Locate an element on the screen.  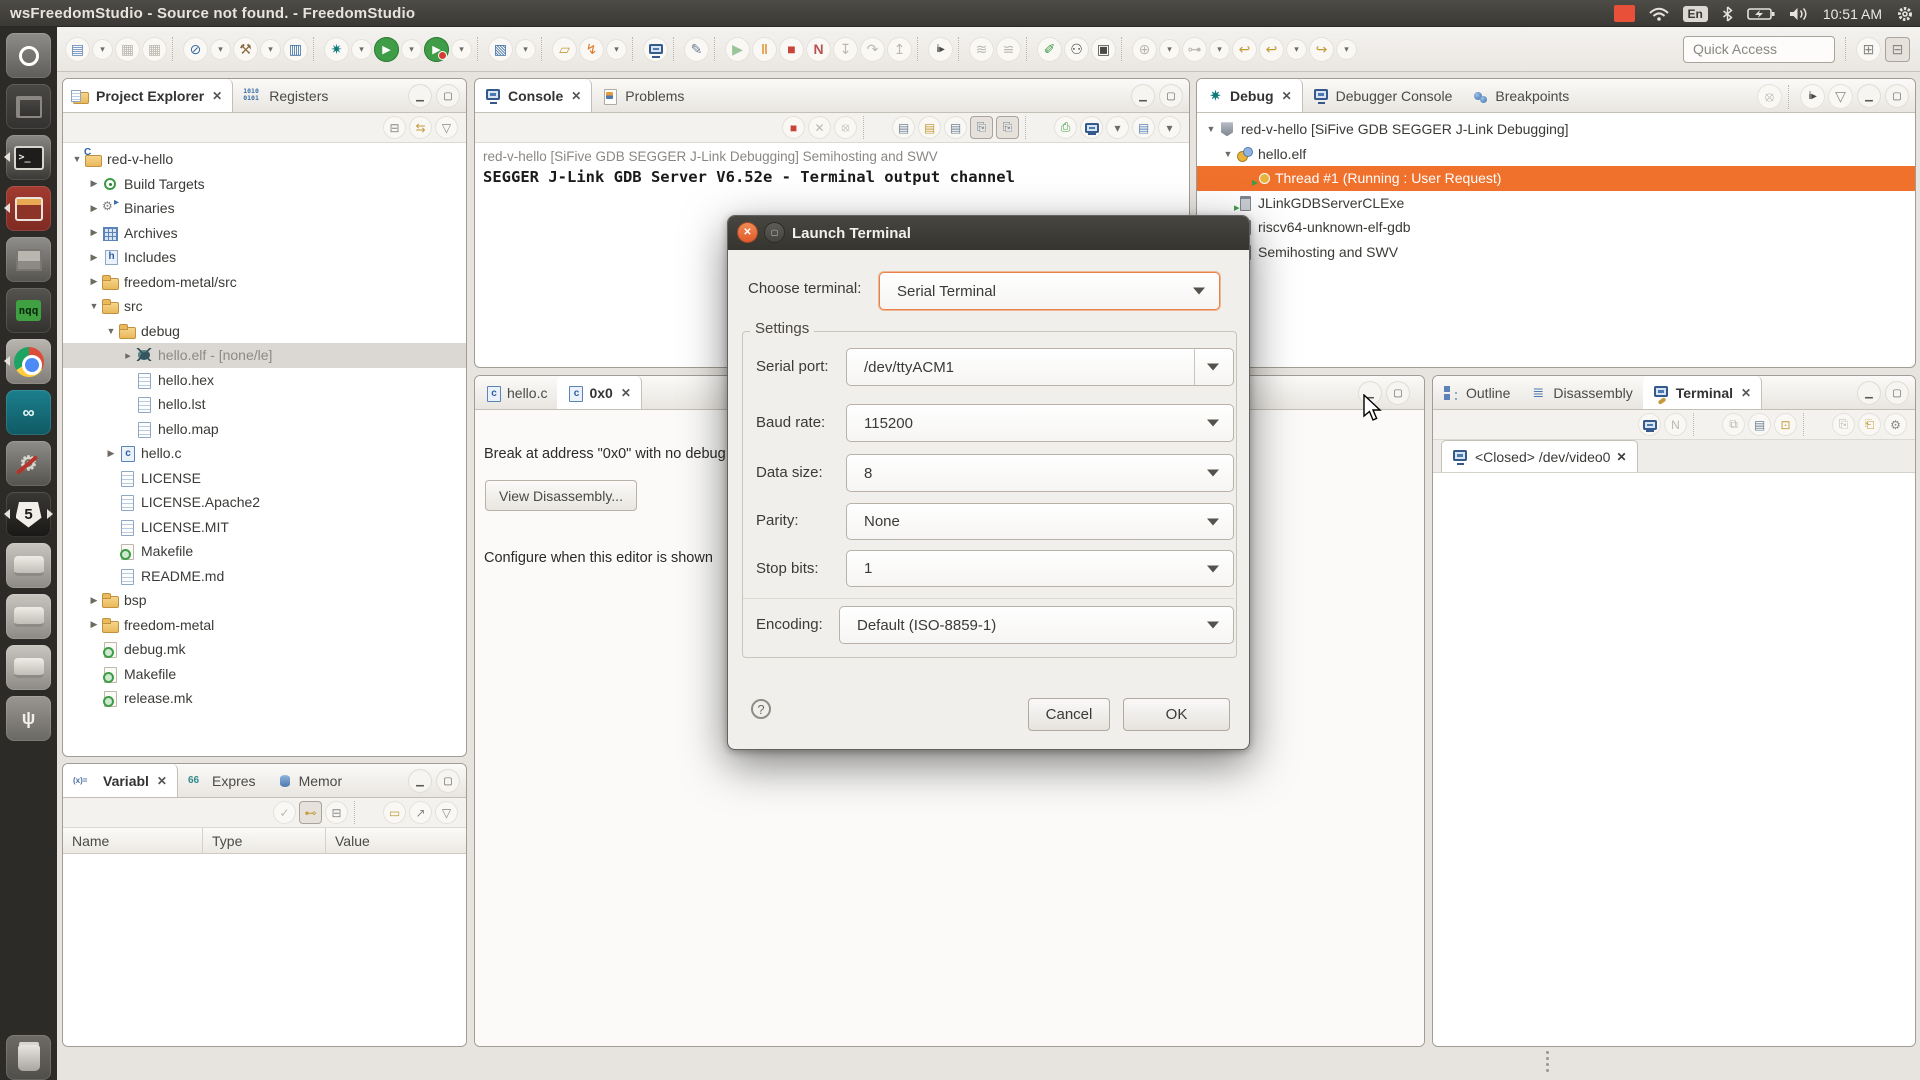
serial-port-select: /dev/ttyACM1 is located at coordinates (1040, 367).